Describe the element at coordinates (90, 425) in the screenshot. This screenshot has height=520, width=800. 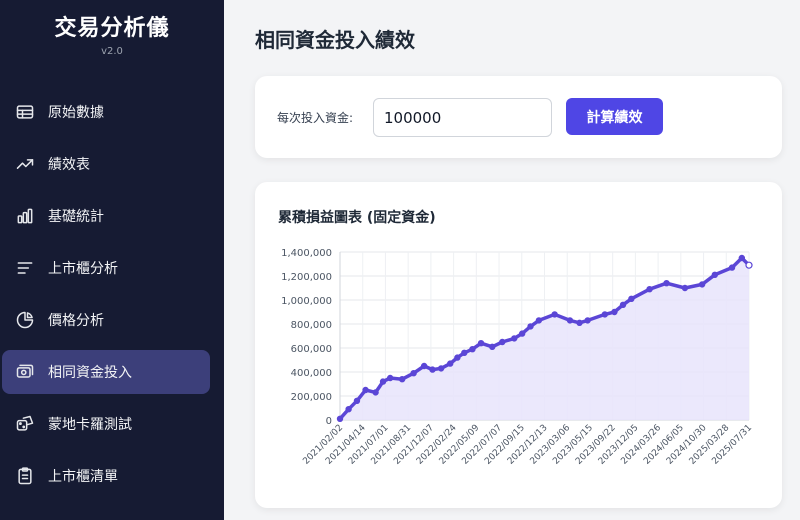
I see `sidebar-item-label: 蒙地卡羅測試` at that location.